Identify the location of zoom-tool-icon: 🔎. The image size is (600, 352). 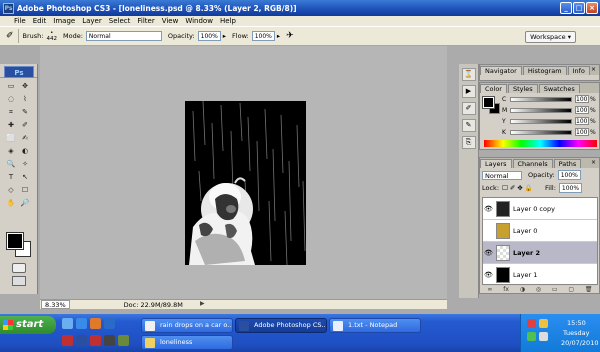
(25, 203).